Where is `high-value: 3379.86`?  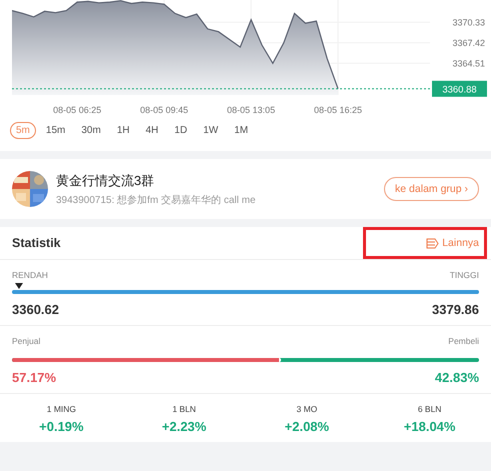
high-value: 3379.86 is located at coordinates (455, 309).